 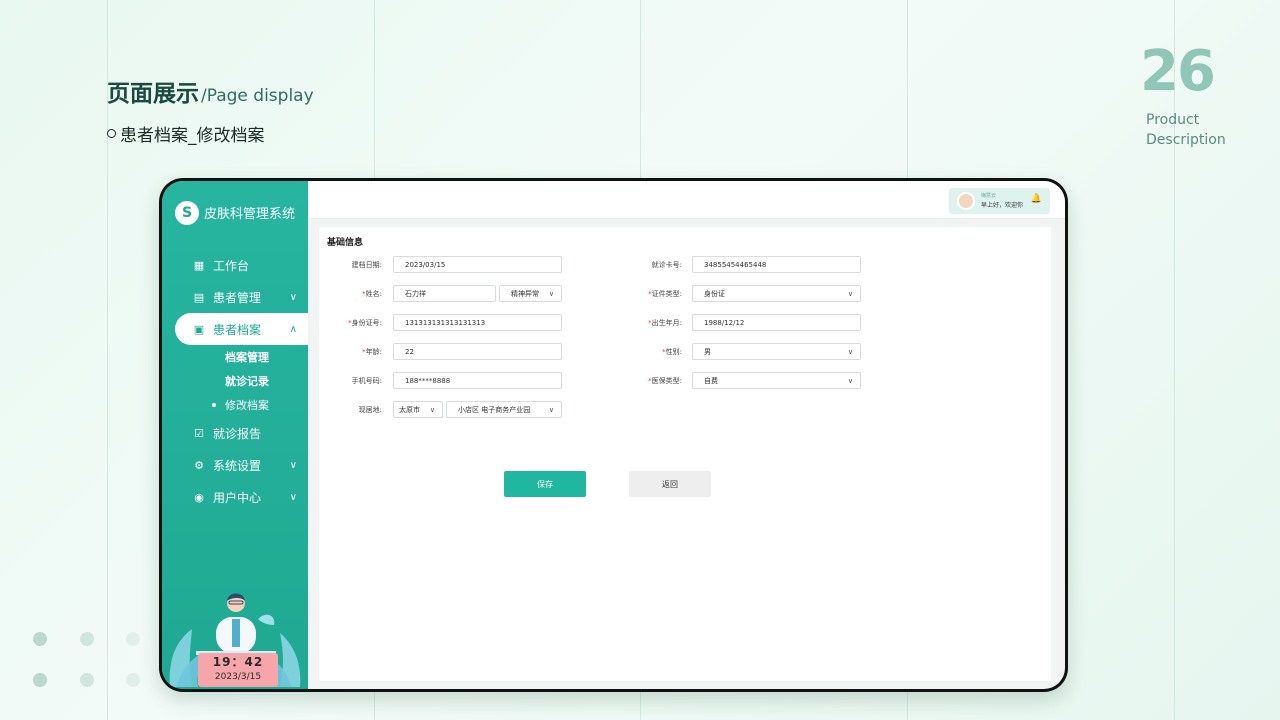 I want to click on sidebar-item-label: 用户中心, so click(x=237, y=497).